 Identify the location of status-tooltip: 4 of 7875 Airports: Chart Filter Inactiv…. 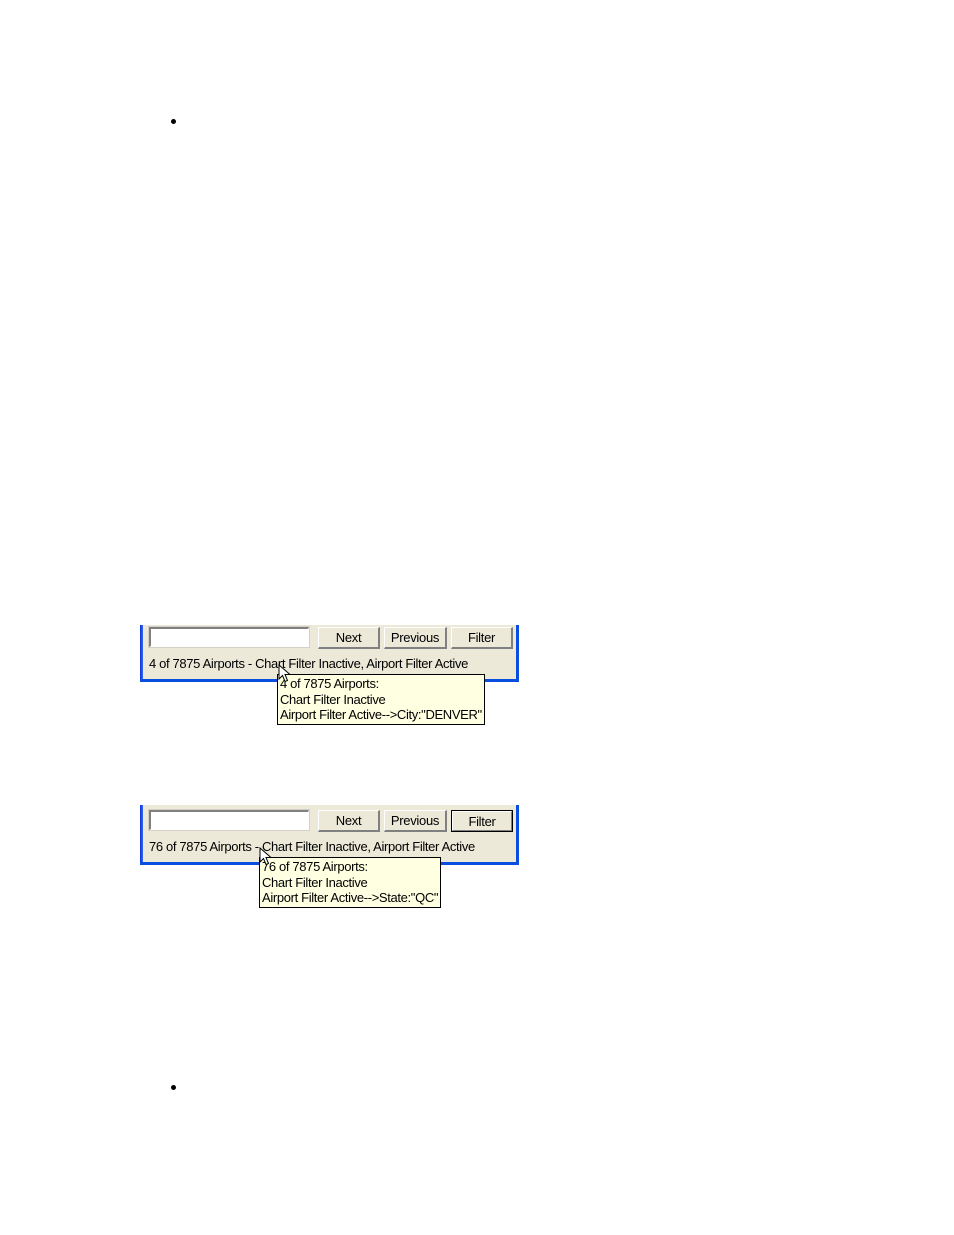
(381, 699).